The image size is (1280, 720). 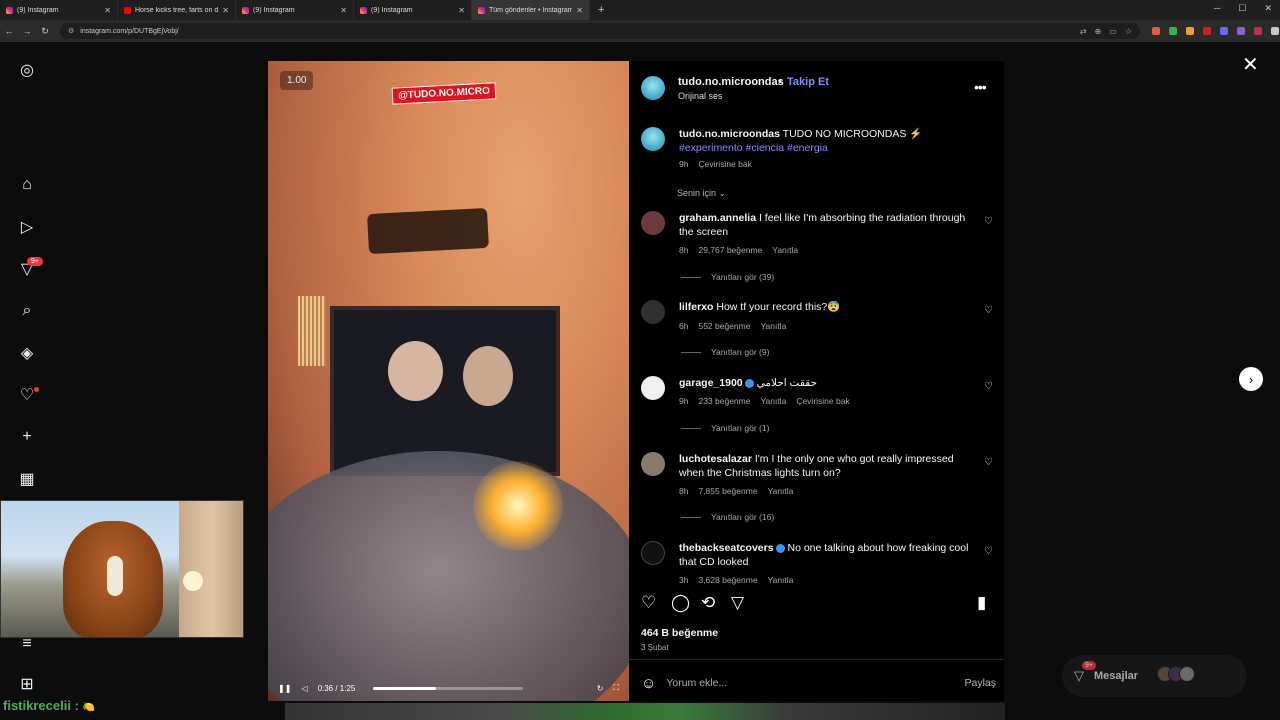 I want to click on explore-icon: ◈, so click(x=27, y=353).